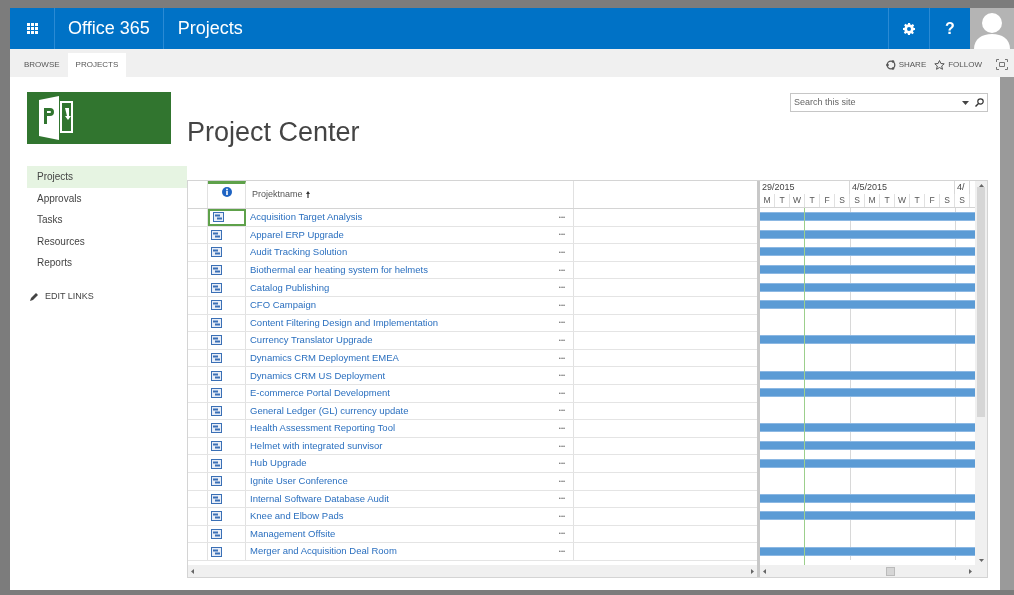  What do you see at coordinates (940, 65) in the screenshot?
I see `star-icon` at bounding box center [940, 65].